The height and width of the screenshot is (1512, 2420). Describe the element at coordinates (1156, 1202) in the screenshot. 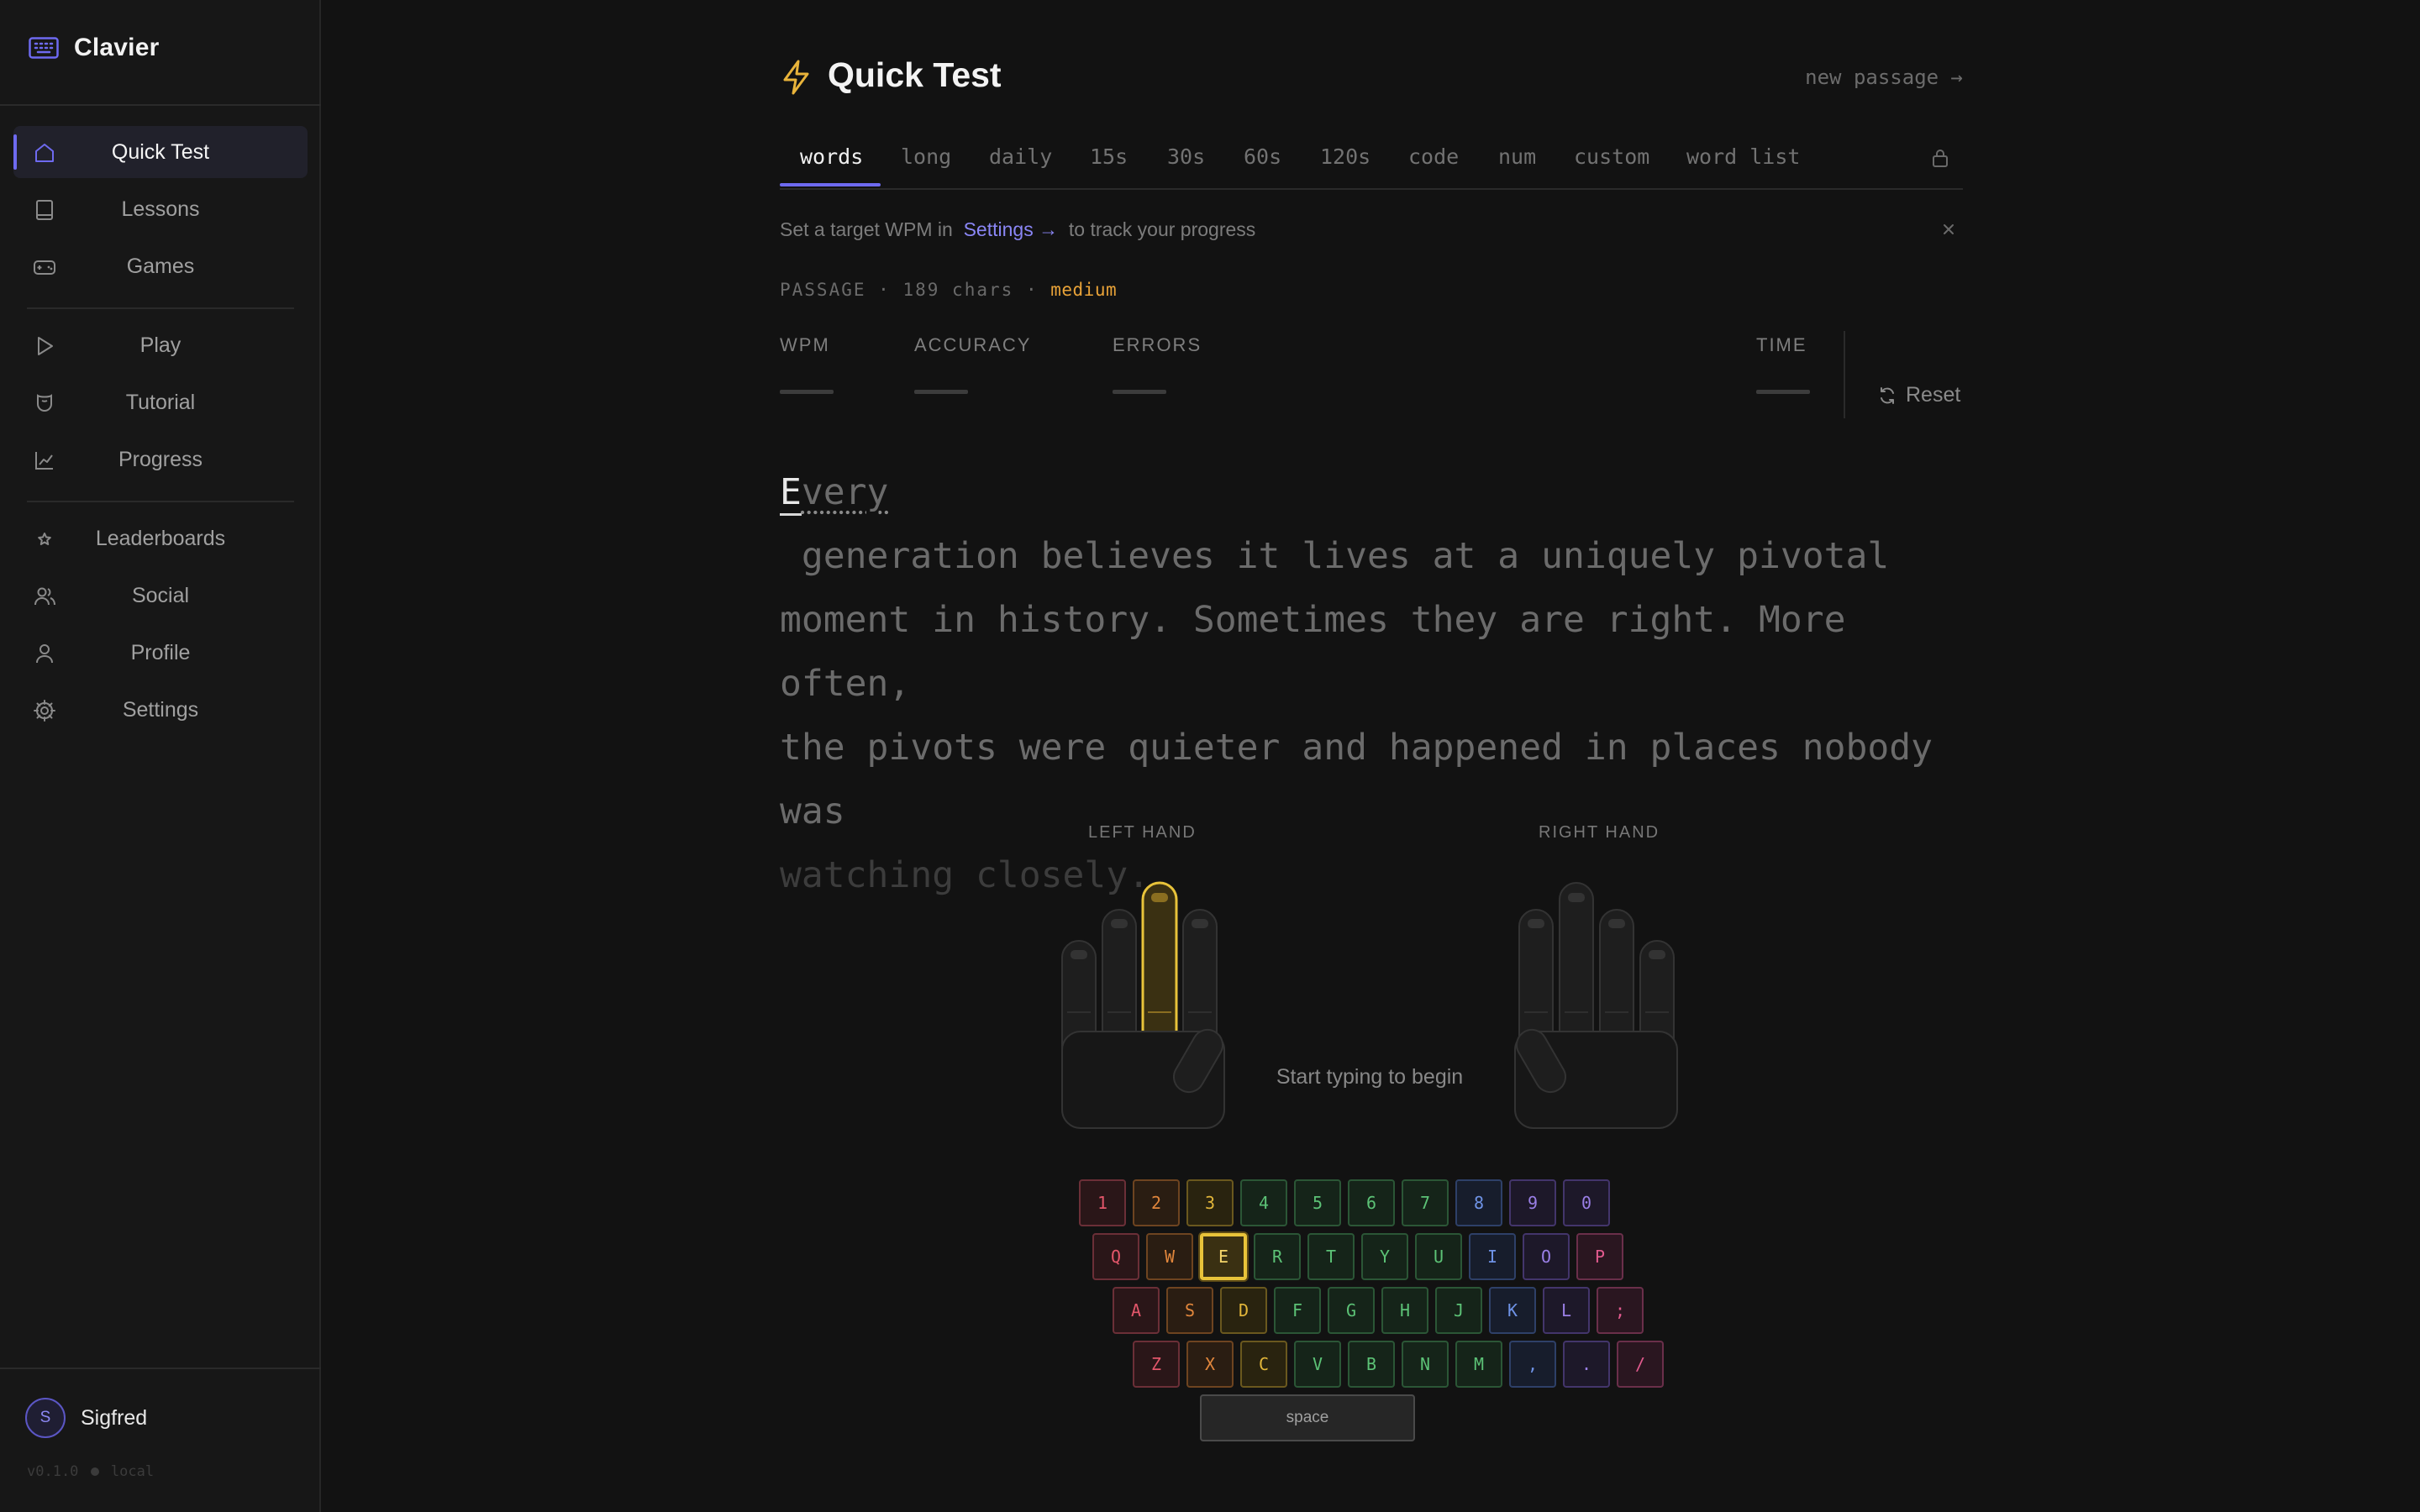

I see `key-2: 2` at that location.